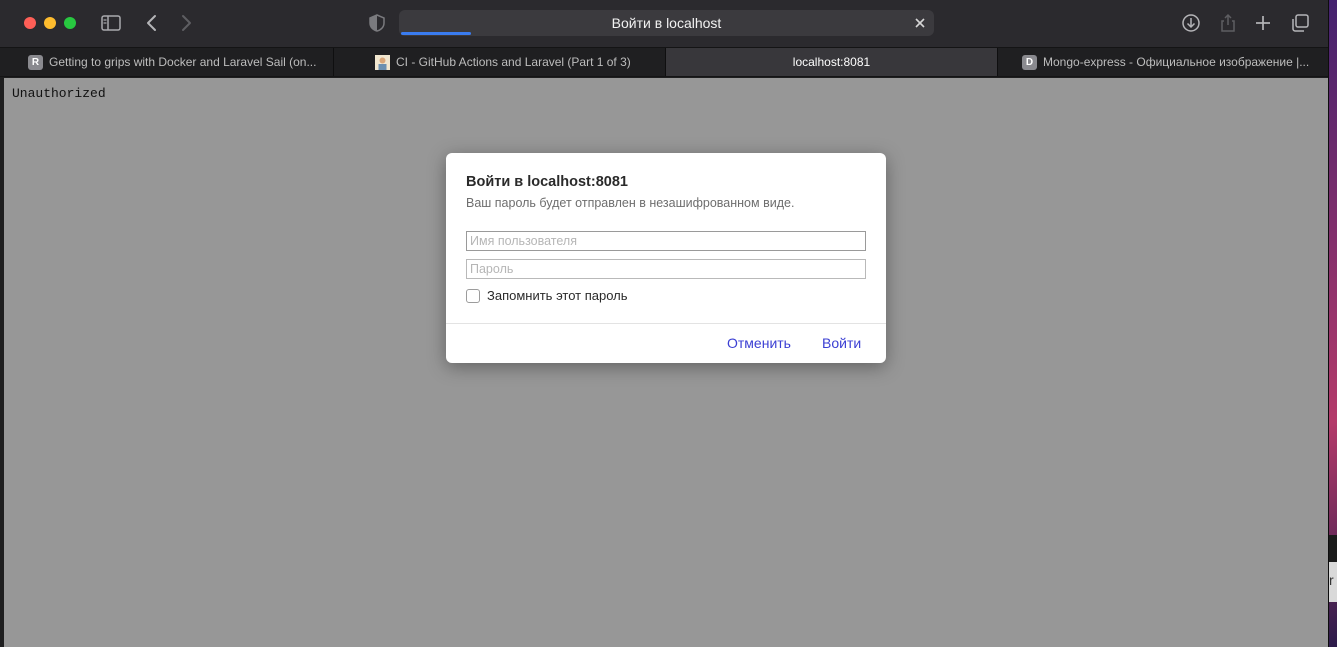  I want to click on tab-favicon: D, so click(1029, 62).